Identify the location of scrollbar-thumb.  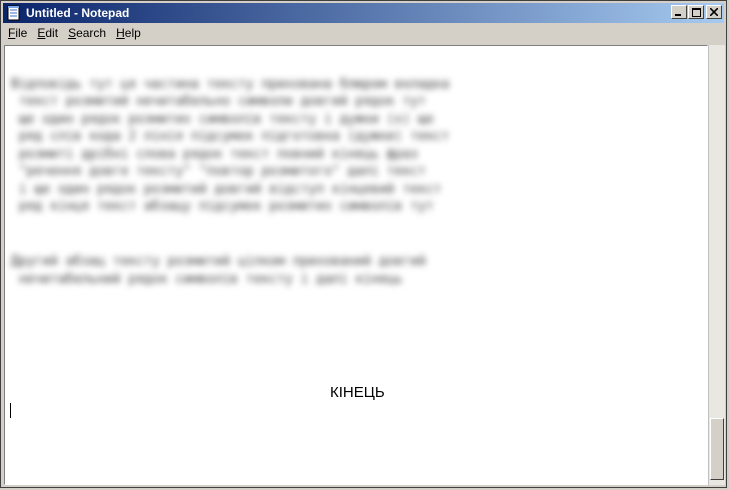
(717, 449).